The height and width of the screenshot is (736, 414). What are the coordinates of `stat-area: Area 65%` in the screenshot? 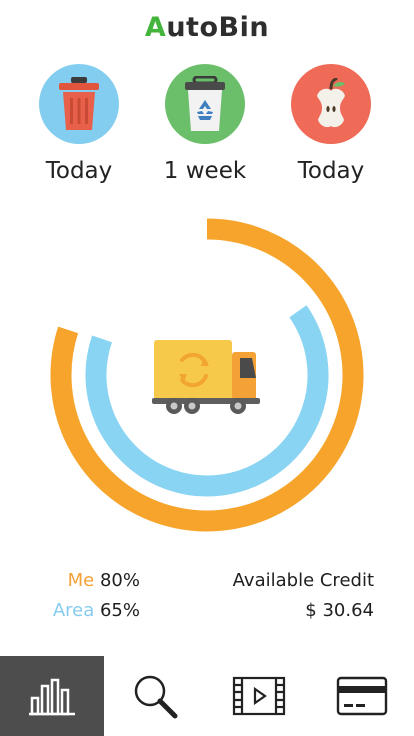 It's located at (96, 610).